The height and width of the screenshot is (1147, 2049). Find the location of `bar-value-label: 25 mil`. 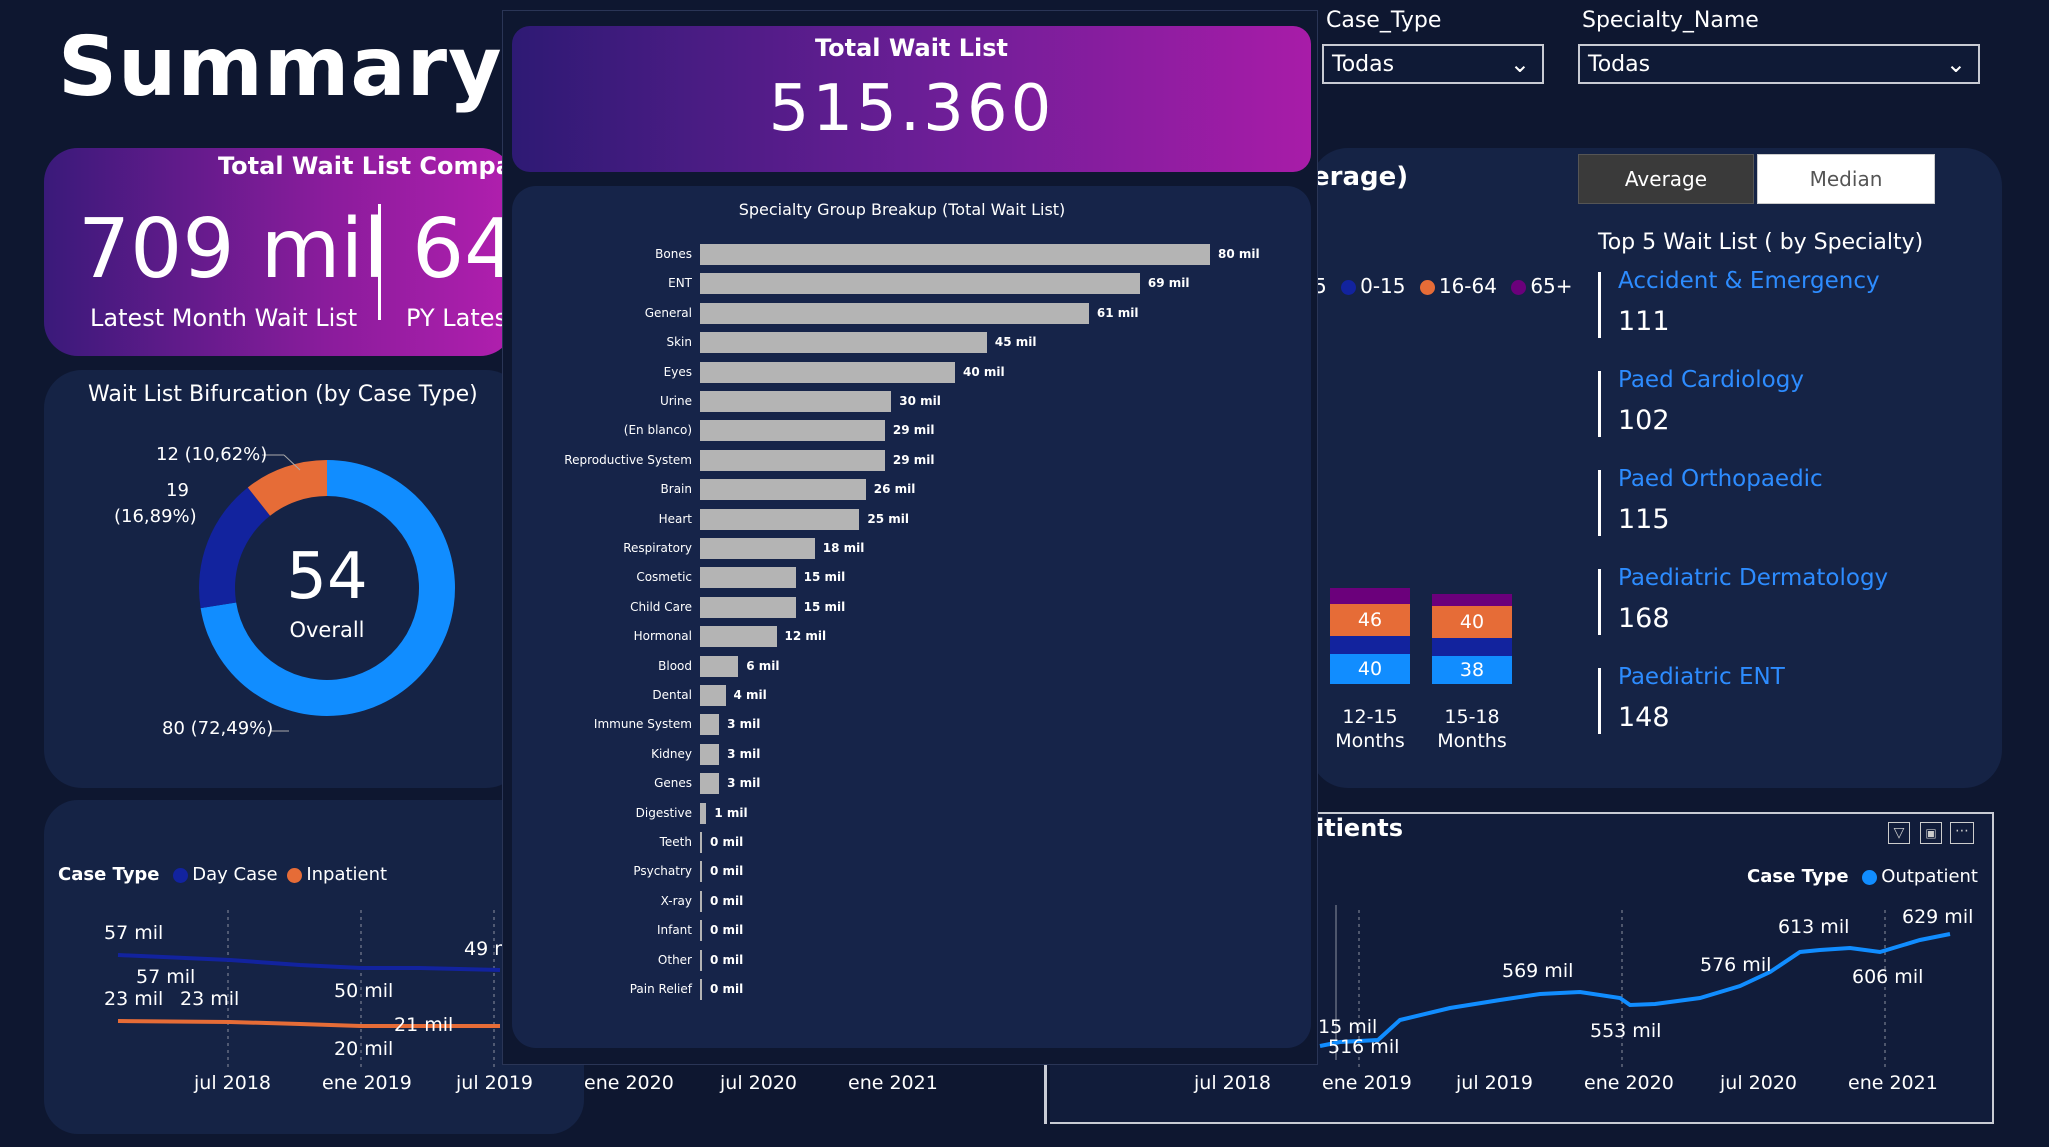

bar-value-label: 25 mil is located at coordinates (888, 518).